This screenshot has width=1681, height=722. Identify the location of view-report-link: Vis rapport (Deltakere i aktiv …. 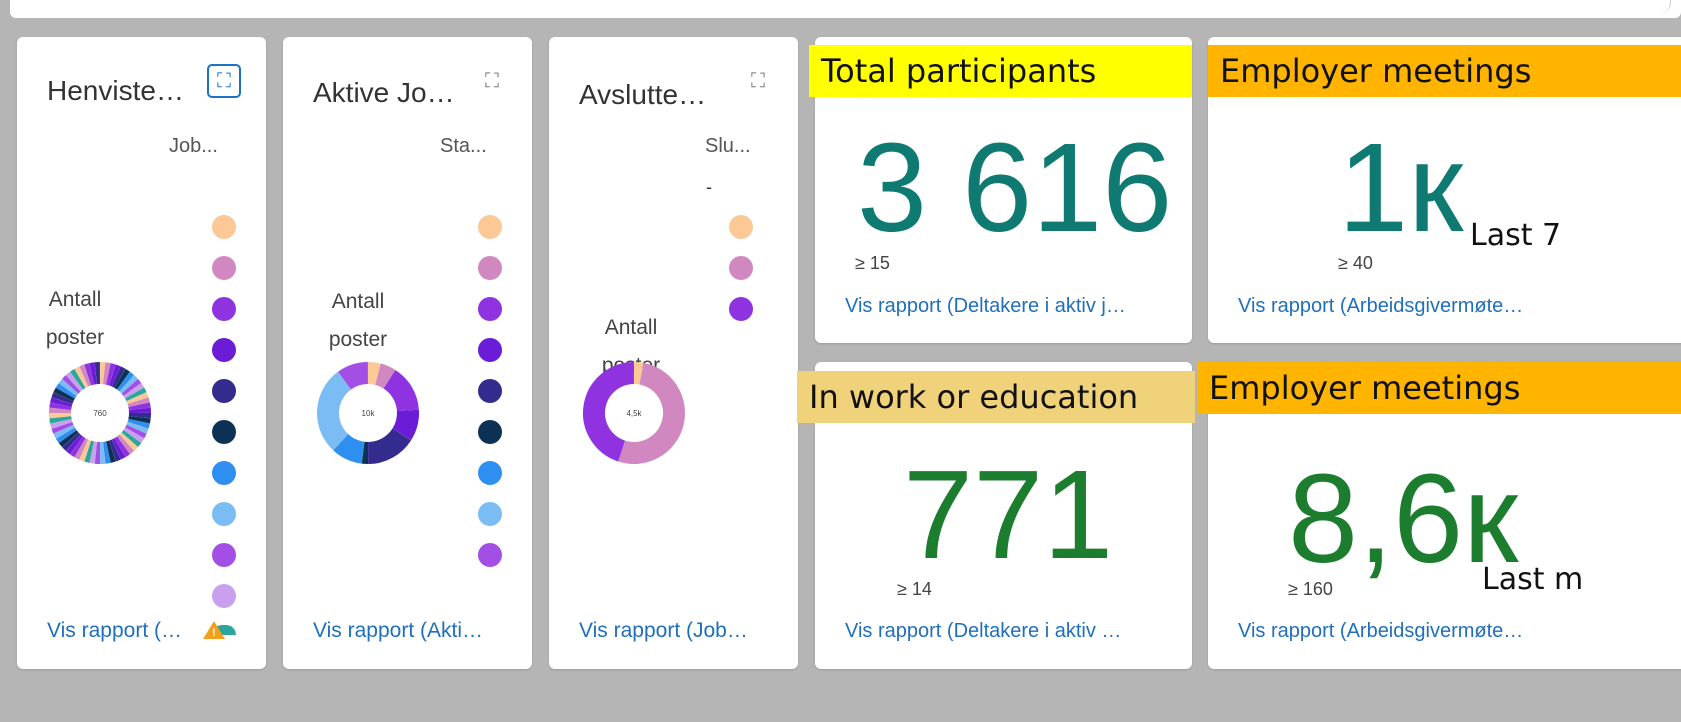
(983, 631).